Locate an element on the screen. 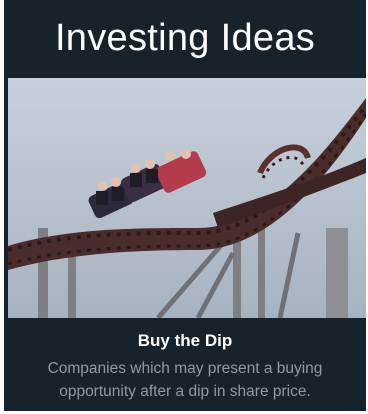 The image size is (368, 414). idea-heading: Buy the Dip is located at coordinates (185, 340).